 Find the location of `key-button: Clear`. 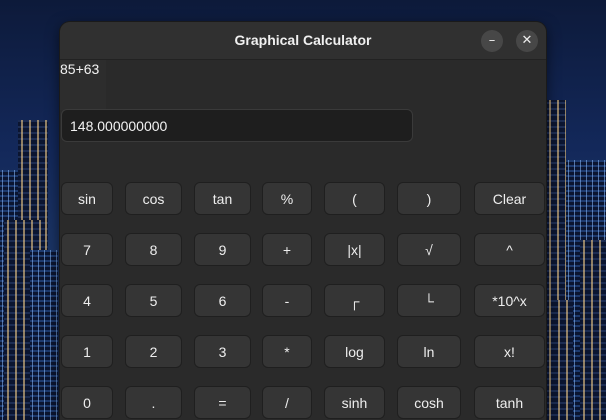

key-button: Clear is located at coordinates (509, 198).